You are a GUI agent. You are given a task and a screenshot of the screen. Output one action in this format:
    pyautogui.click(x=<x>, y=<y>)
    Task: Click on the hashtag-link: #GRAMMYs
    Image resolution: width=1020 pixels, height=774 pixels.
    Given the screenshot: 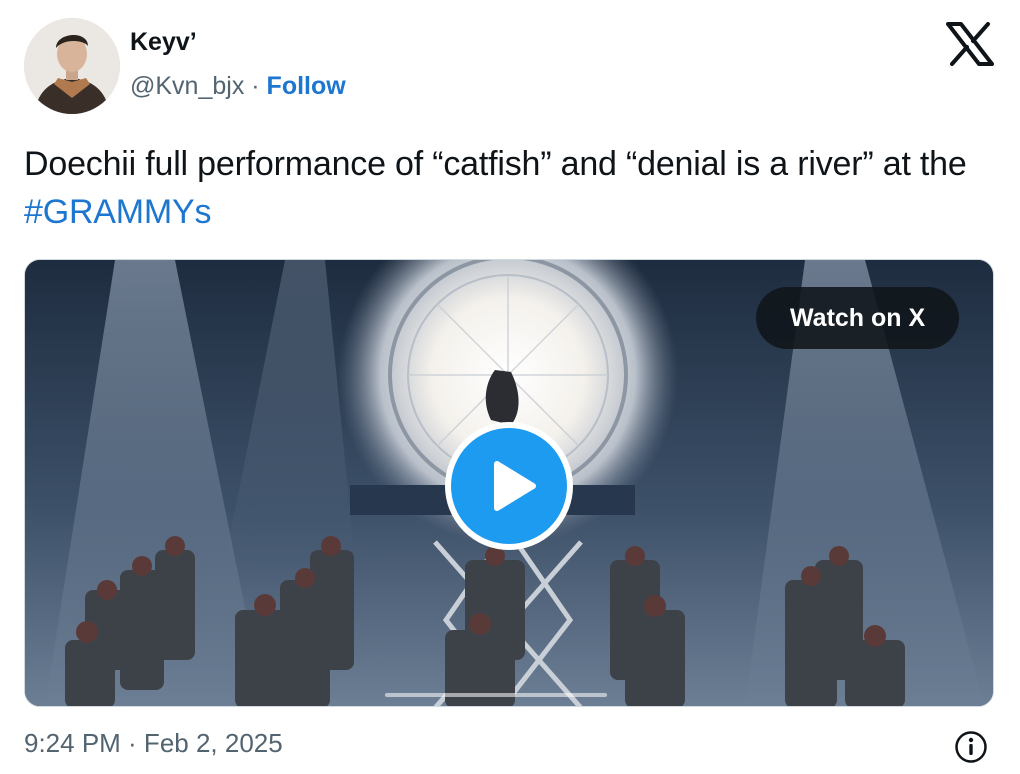 What is the action you would take?
    pyautogui.click(x=118, y=212)
    